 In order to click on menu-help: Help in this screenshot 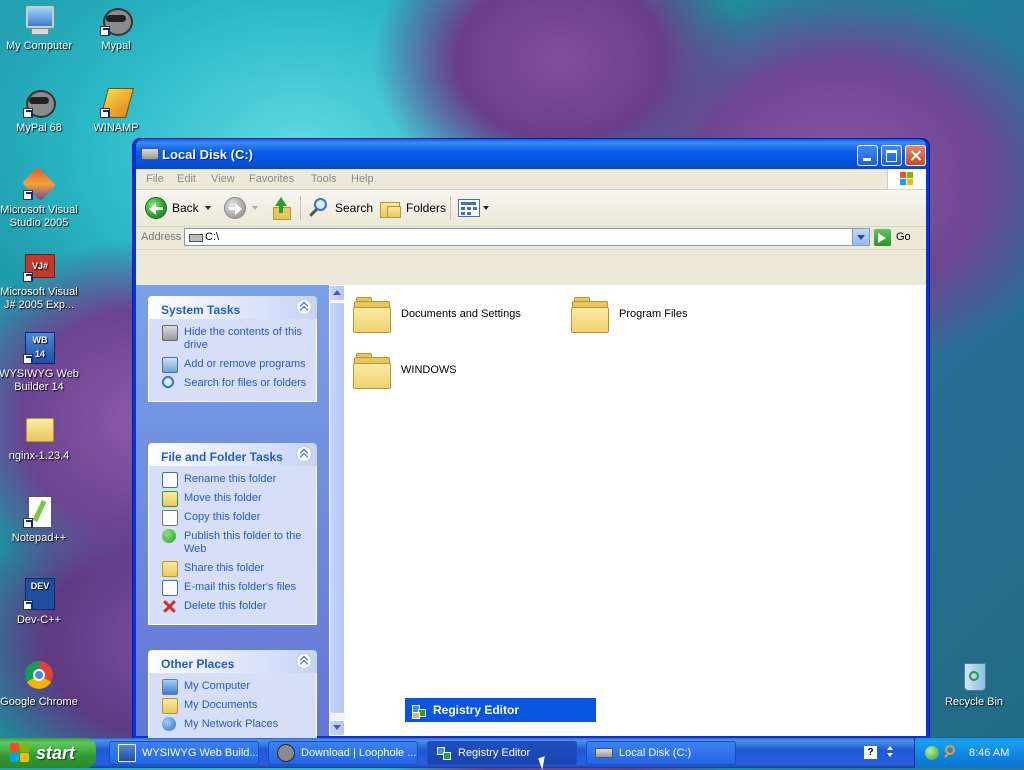, I will do `click(362, 179)`.